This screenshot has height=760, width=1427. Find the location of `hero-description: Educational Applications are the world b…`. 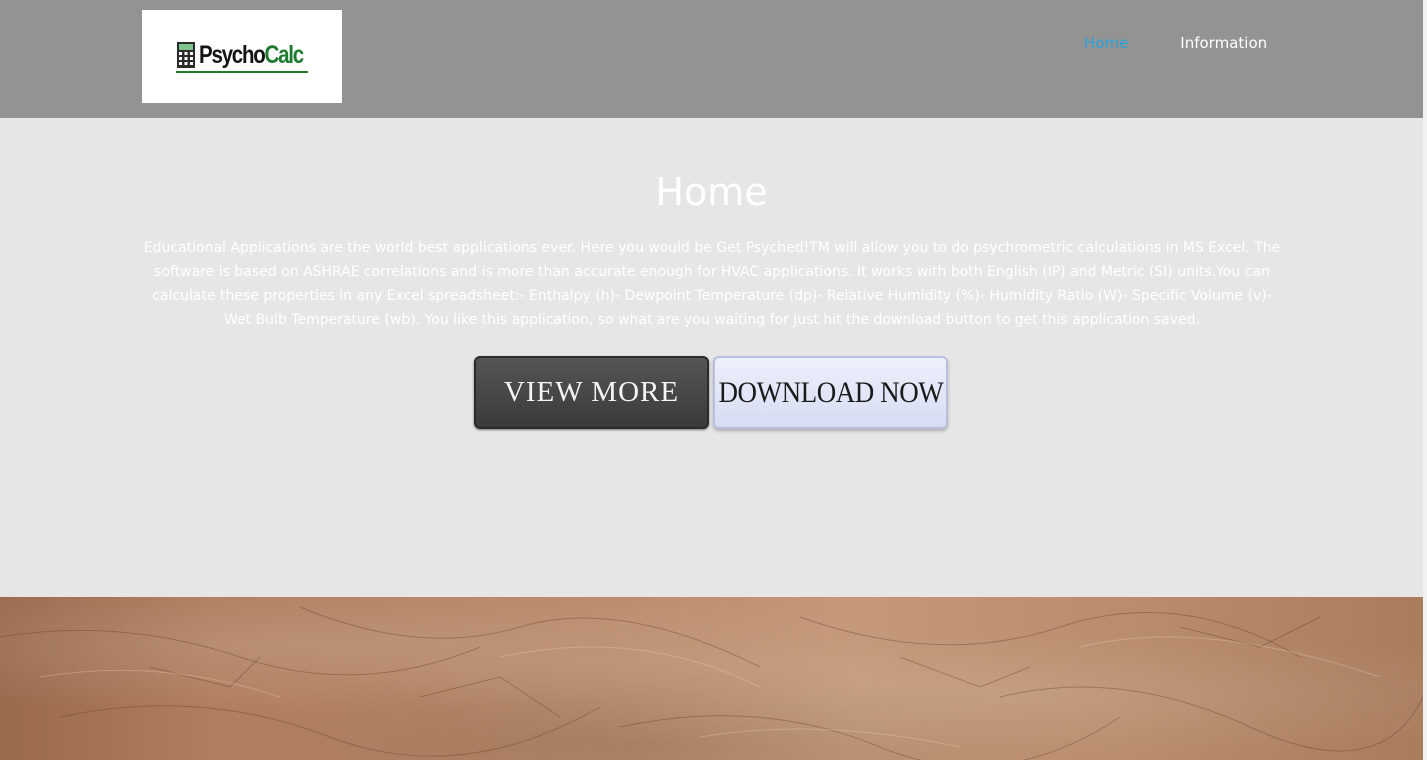

hero-description: Educational Applications are the world b… is located at coordinates (712, 284).